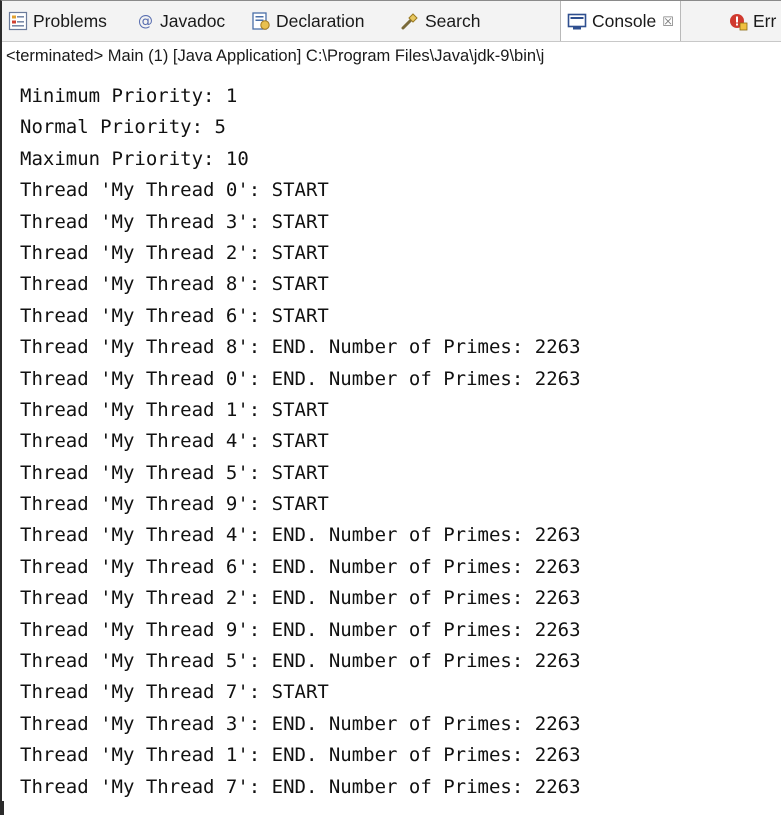  Describe the element at coordinates (453, 20) in the screenshot. I see `tab-search-label: Search` at that location.